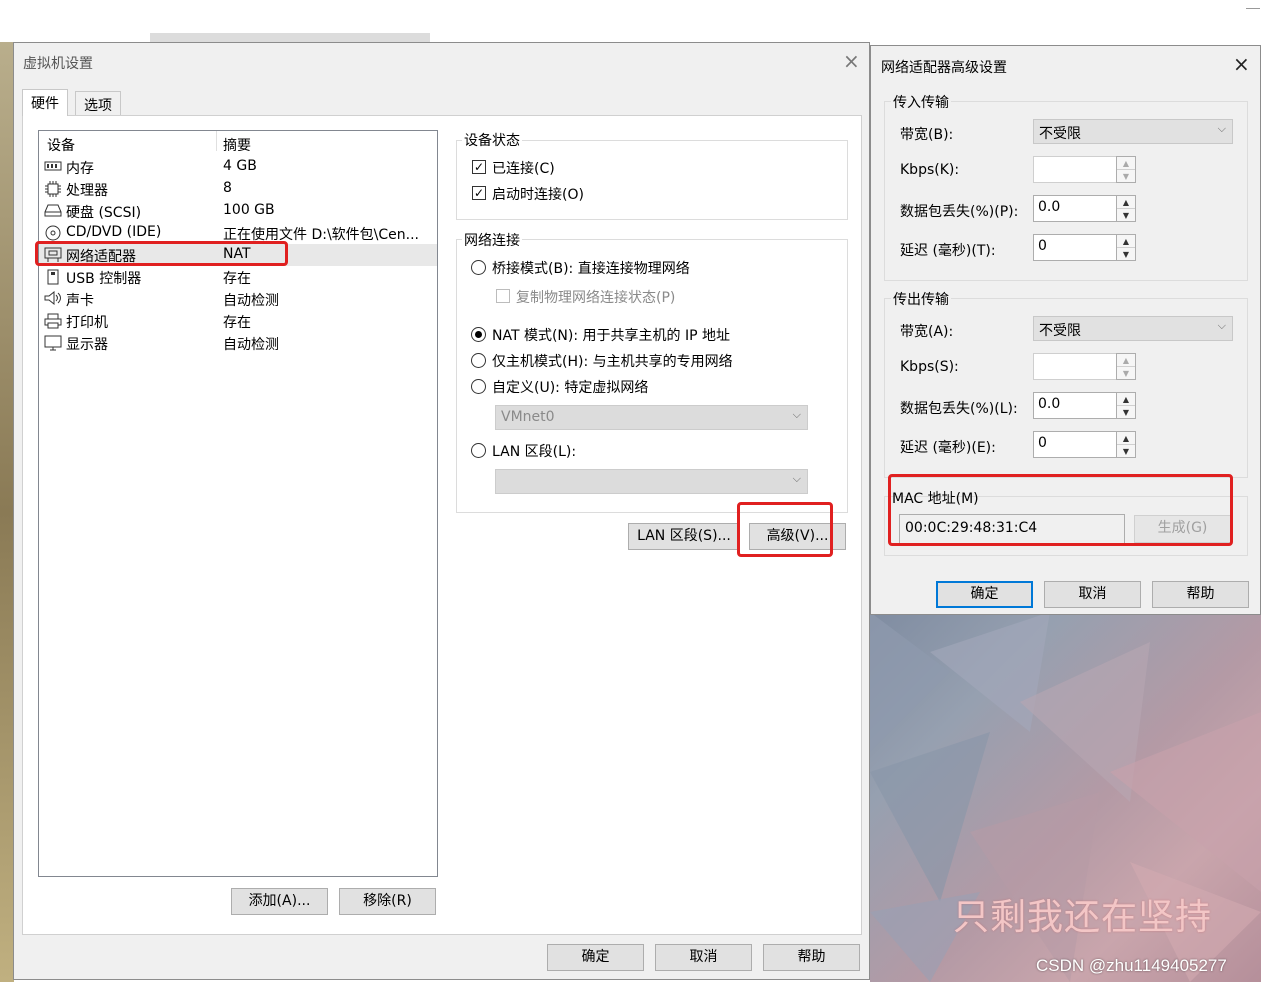  I want to click on incoming-packet-loss-spinner: ▲ ▼, so click(1126, 208).